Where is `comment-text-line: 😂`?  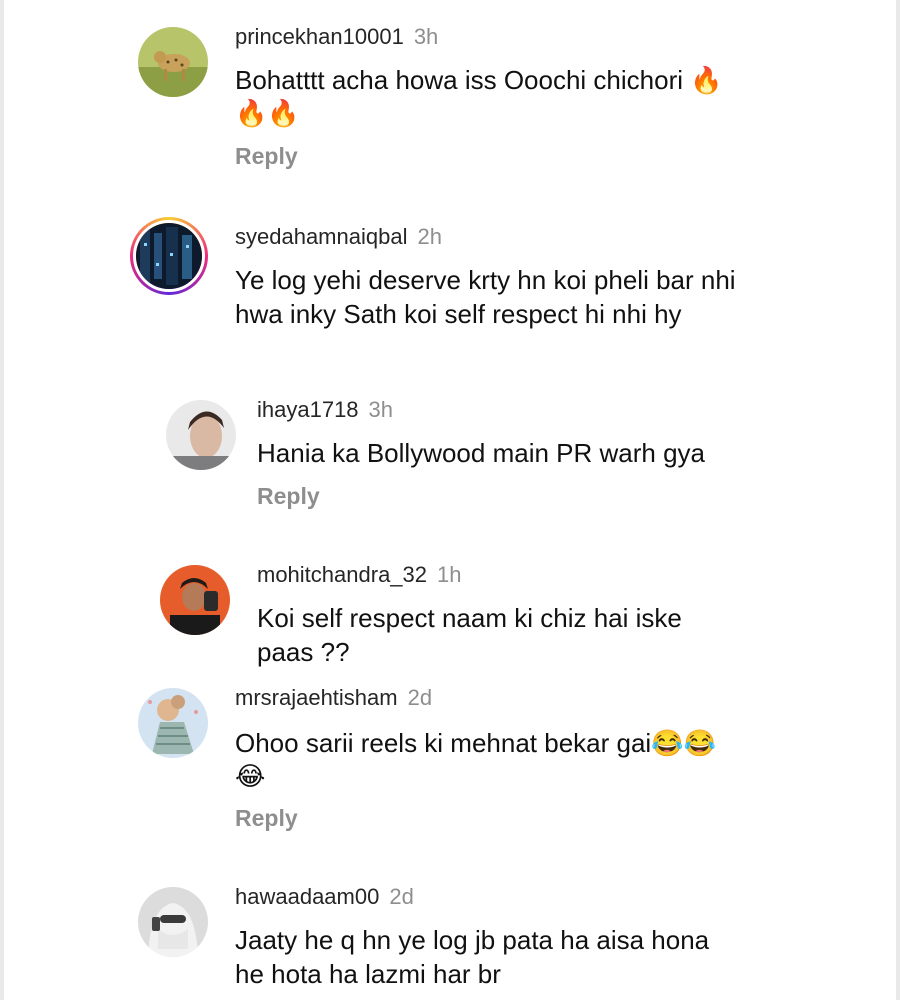 comment-text-line: 😂 is located at coordinates (250, 777).